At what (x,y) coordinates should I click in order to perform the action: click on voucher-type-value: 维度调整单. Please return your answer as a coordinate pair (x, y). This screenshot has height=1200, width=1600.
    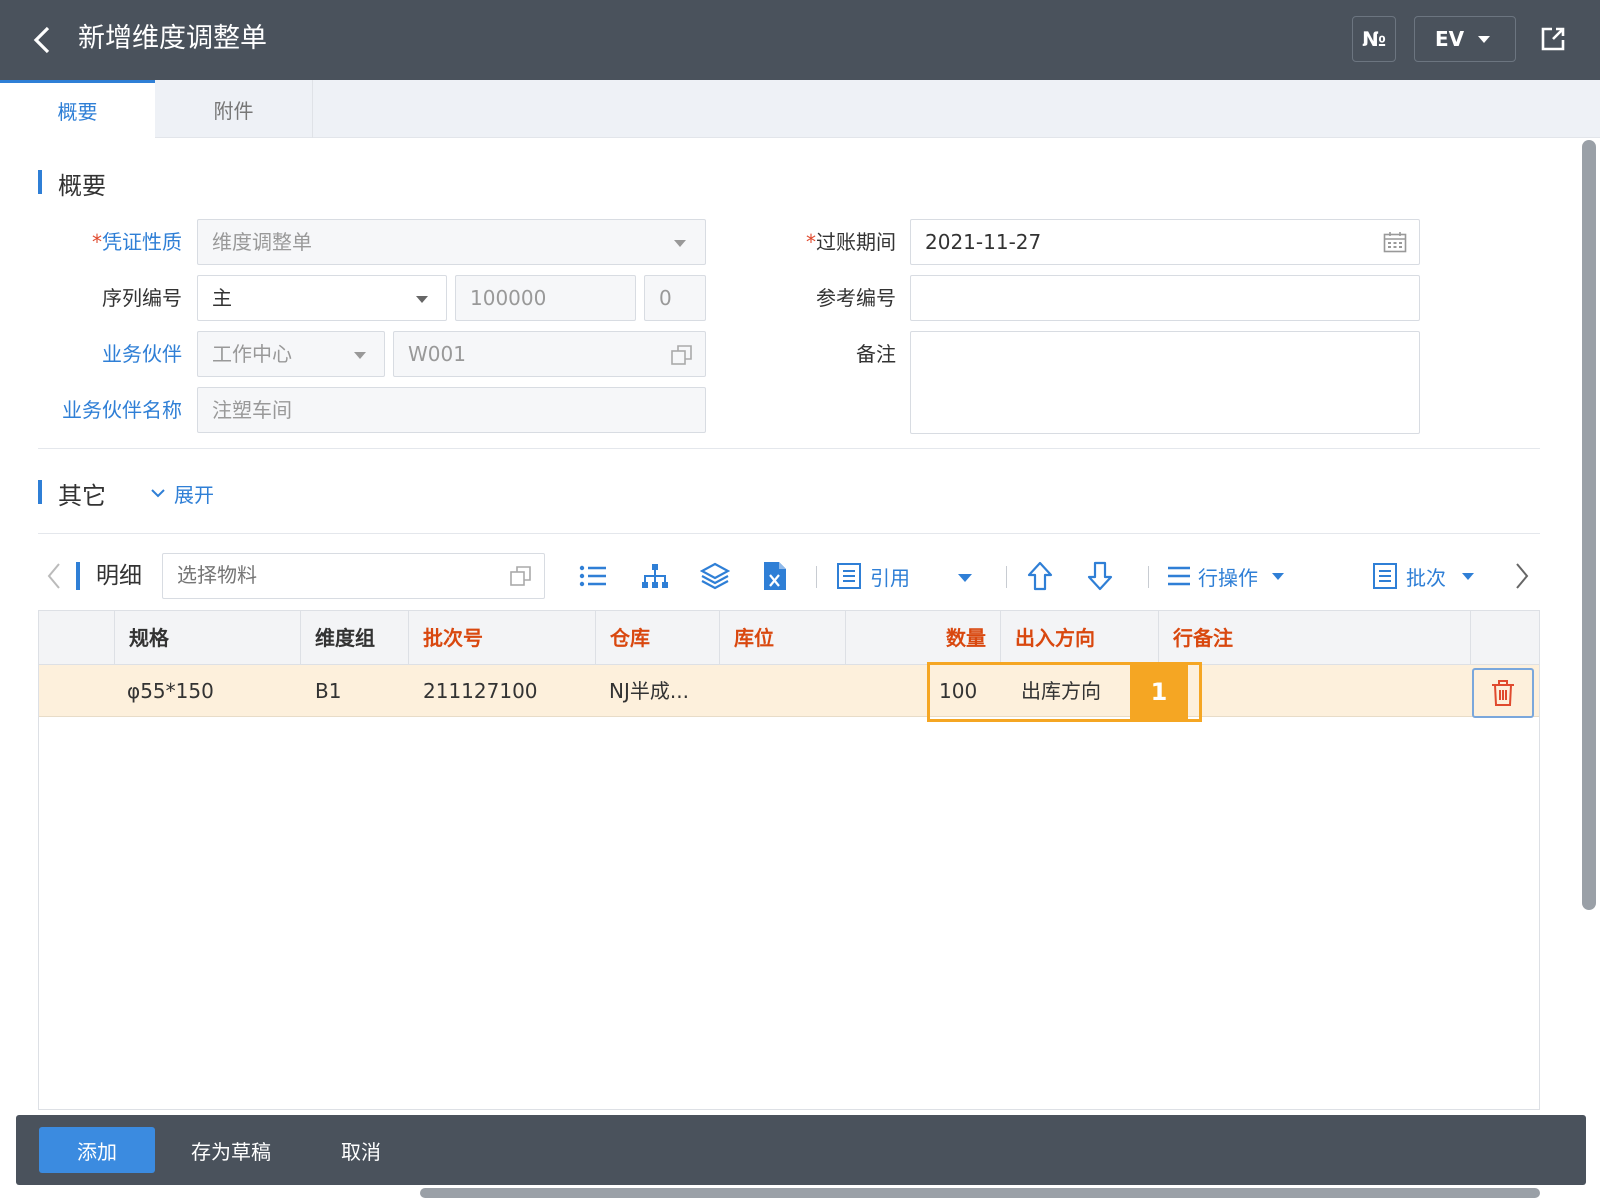
    Looking at the image, I should click on (262, 242).